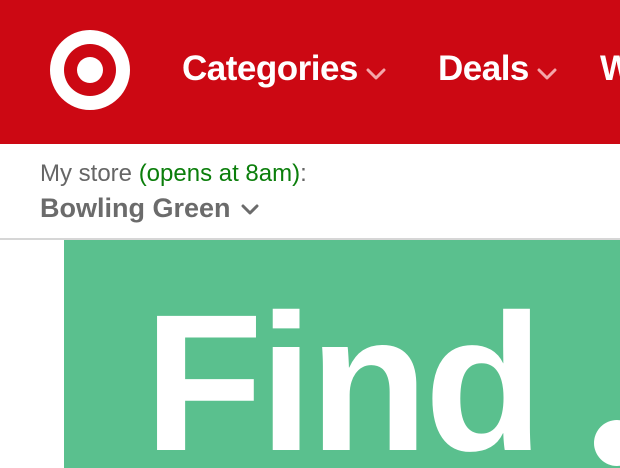 This screenshot has width=620, height=468. I want to click on nav-truncated-label: W, so click(610, 68).